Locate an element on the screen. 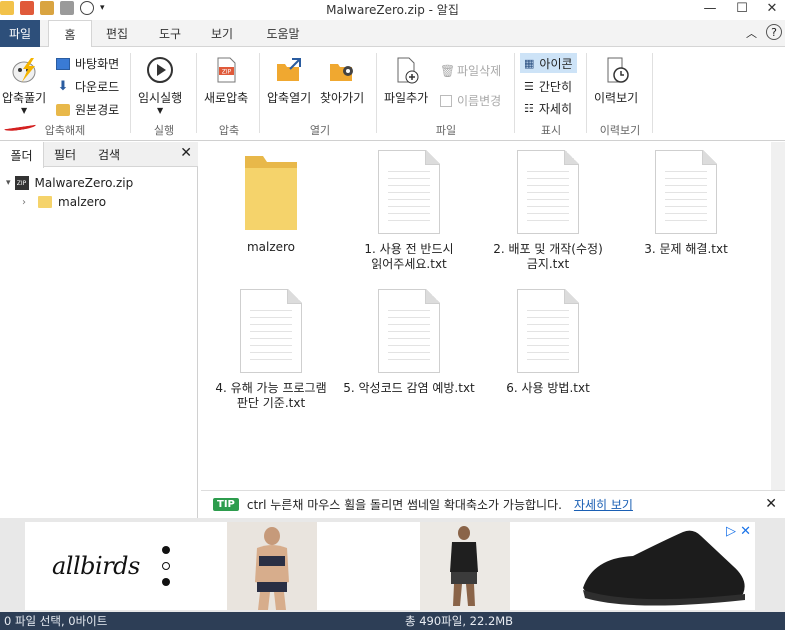 The image size is (785, 630). ribbon-tab-row: 파일 홈 편집 도구 보기 도움말 ︿ ? is located at coordinates (392, 34).